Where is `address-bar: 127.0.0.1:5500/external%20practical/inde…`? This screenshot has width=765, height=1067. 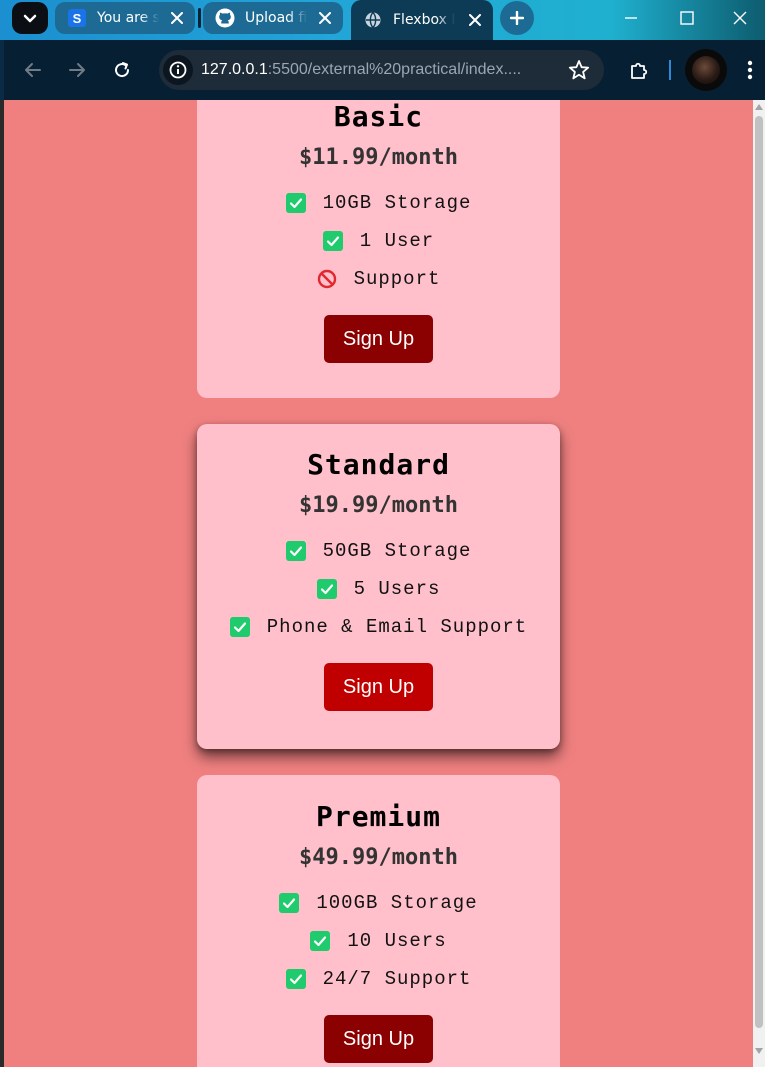 address-bar: 127.0.0.1:5500/external%20practical/inde… is located at coordinates (381, 70).